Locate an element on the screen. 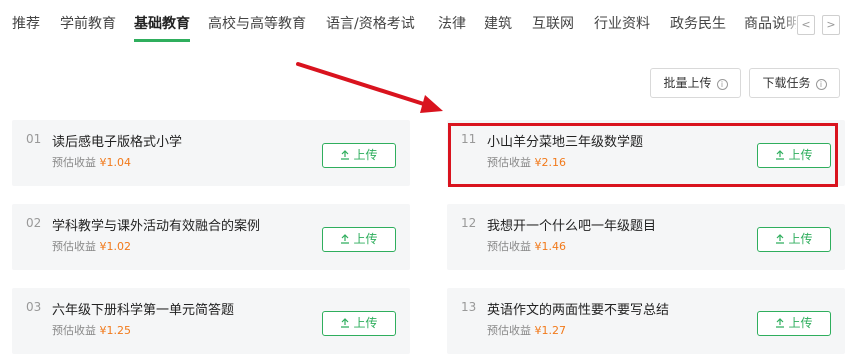 This screenshot has width=854, height=360. task-title: 小山羊分菜地三年级数学题 is located at coordinates (565, 142).